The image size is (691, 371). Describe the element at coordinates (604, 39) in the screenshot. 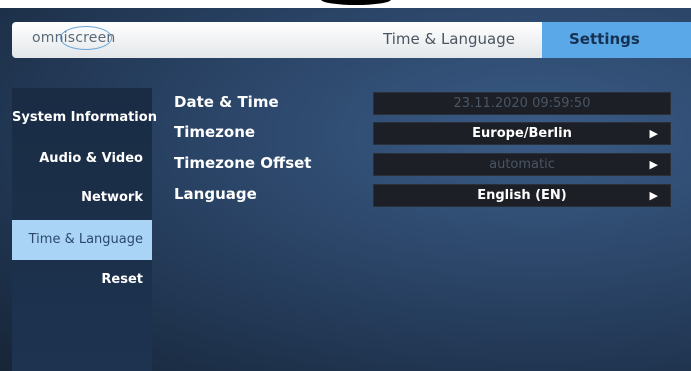

I see `tab-settings-label: Settings` at that location.